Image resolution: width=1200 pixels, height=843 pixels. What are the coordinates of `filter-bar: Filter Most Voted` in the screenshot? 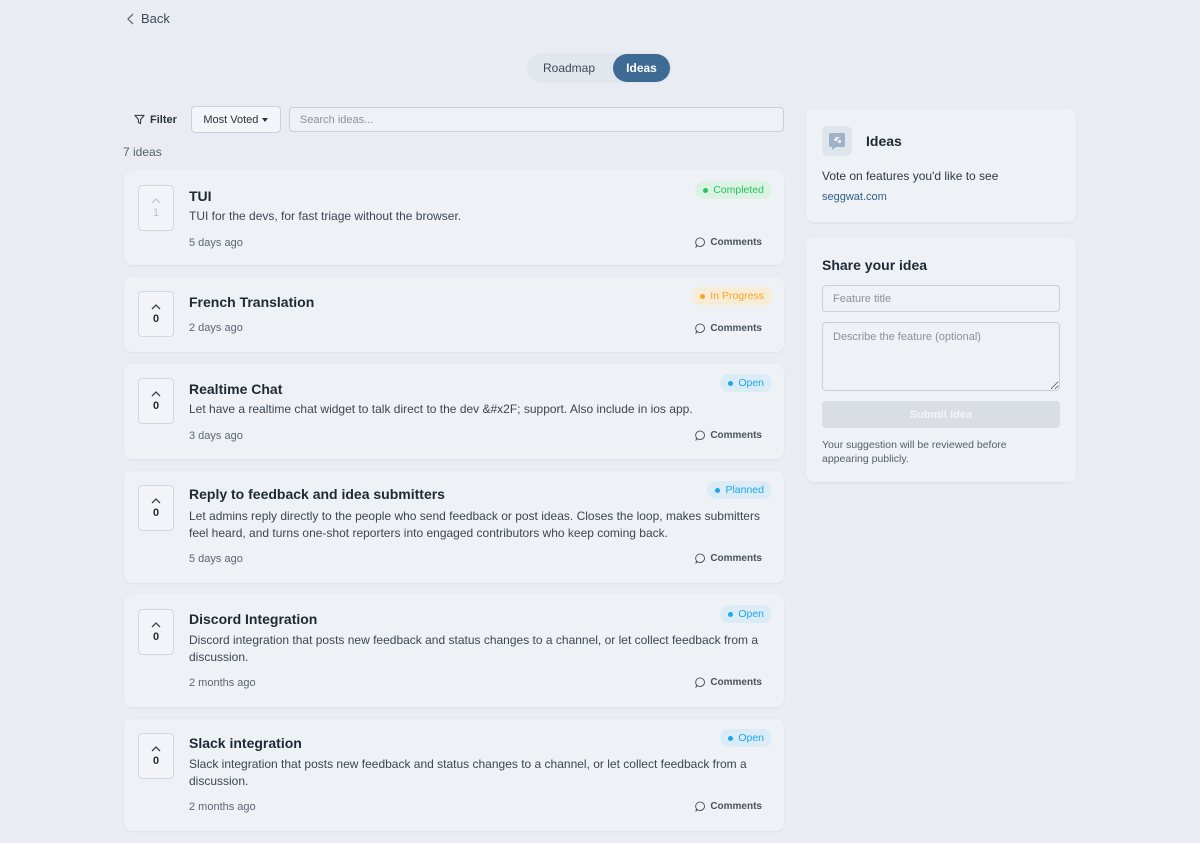 It's located at (454, 119).